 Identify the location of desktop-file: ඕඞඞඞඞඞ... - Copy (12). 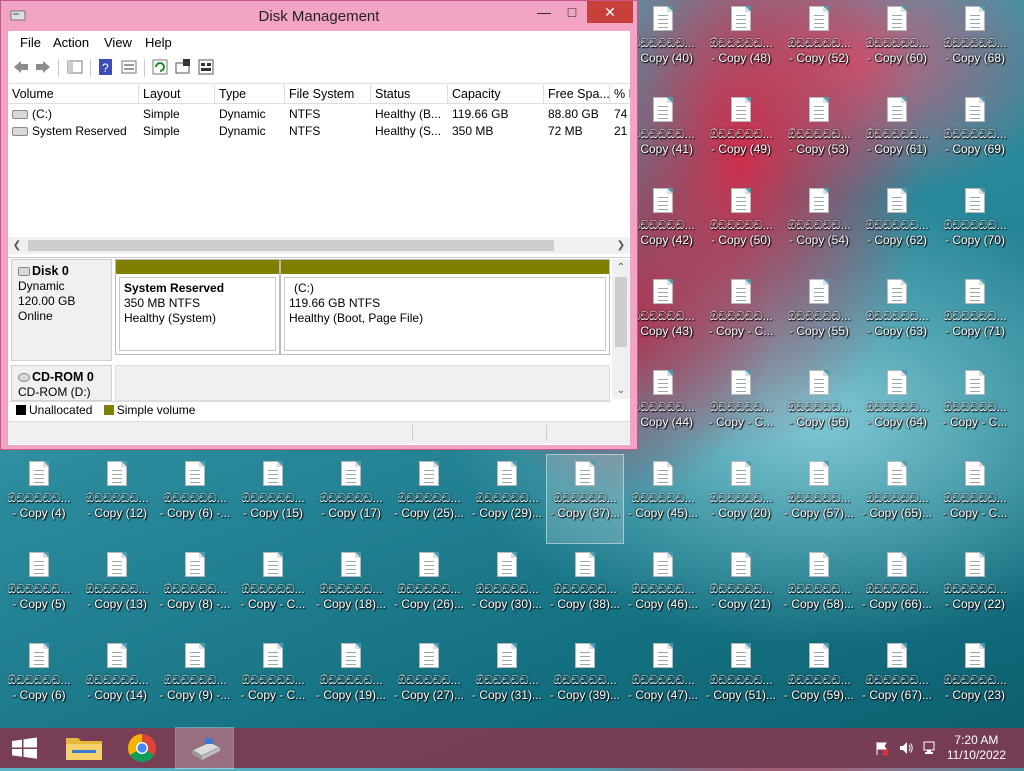
(117, 499).